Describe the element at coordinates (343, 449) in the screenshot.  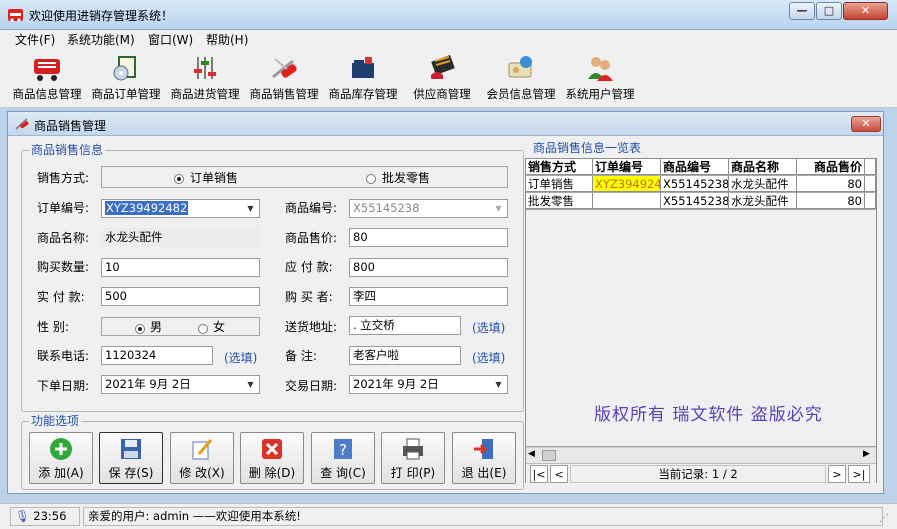
I see `query-icon: ?` at that location.